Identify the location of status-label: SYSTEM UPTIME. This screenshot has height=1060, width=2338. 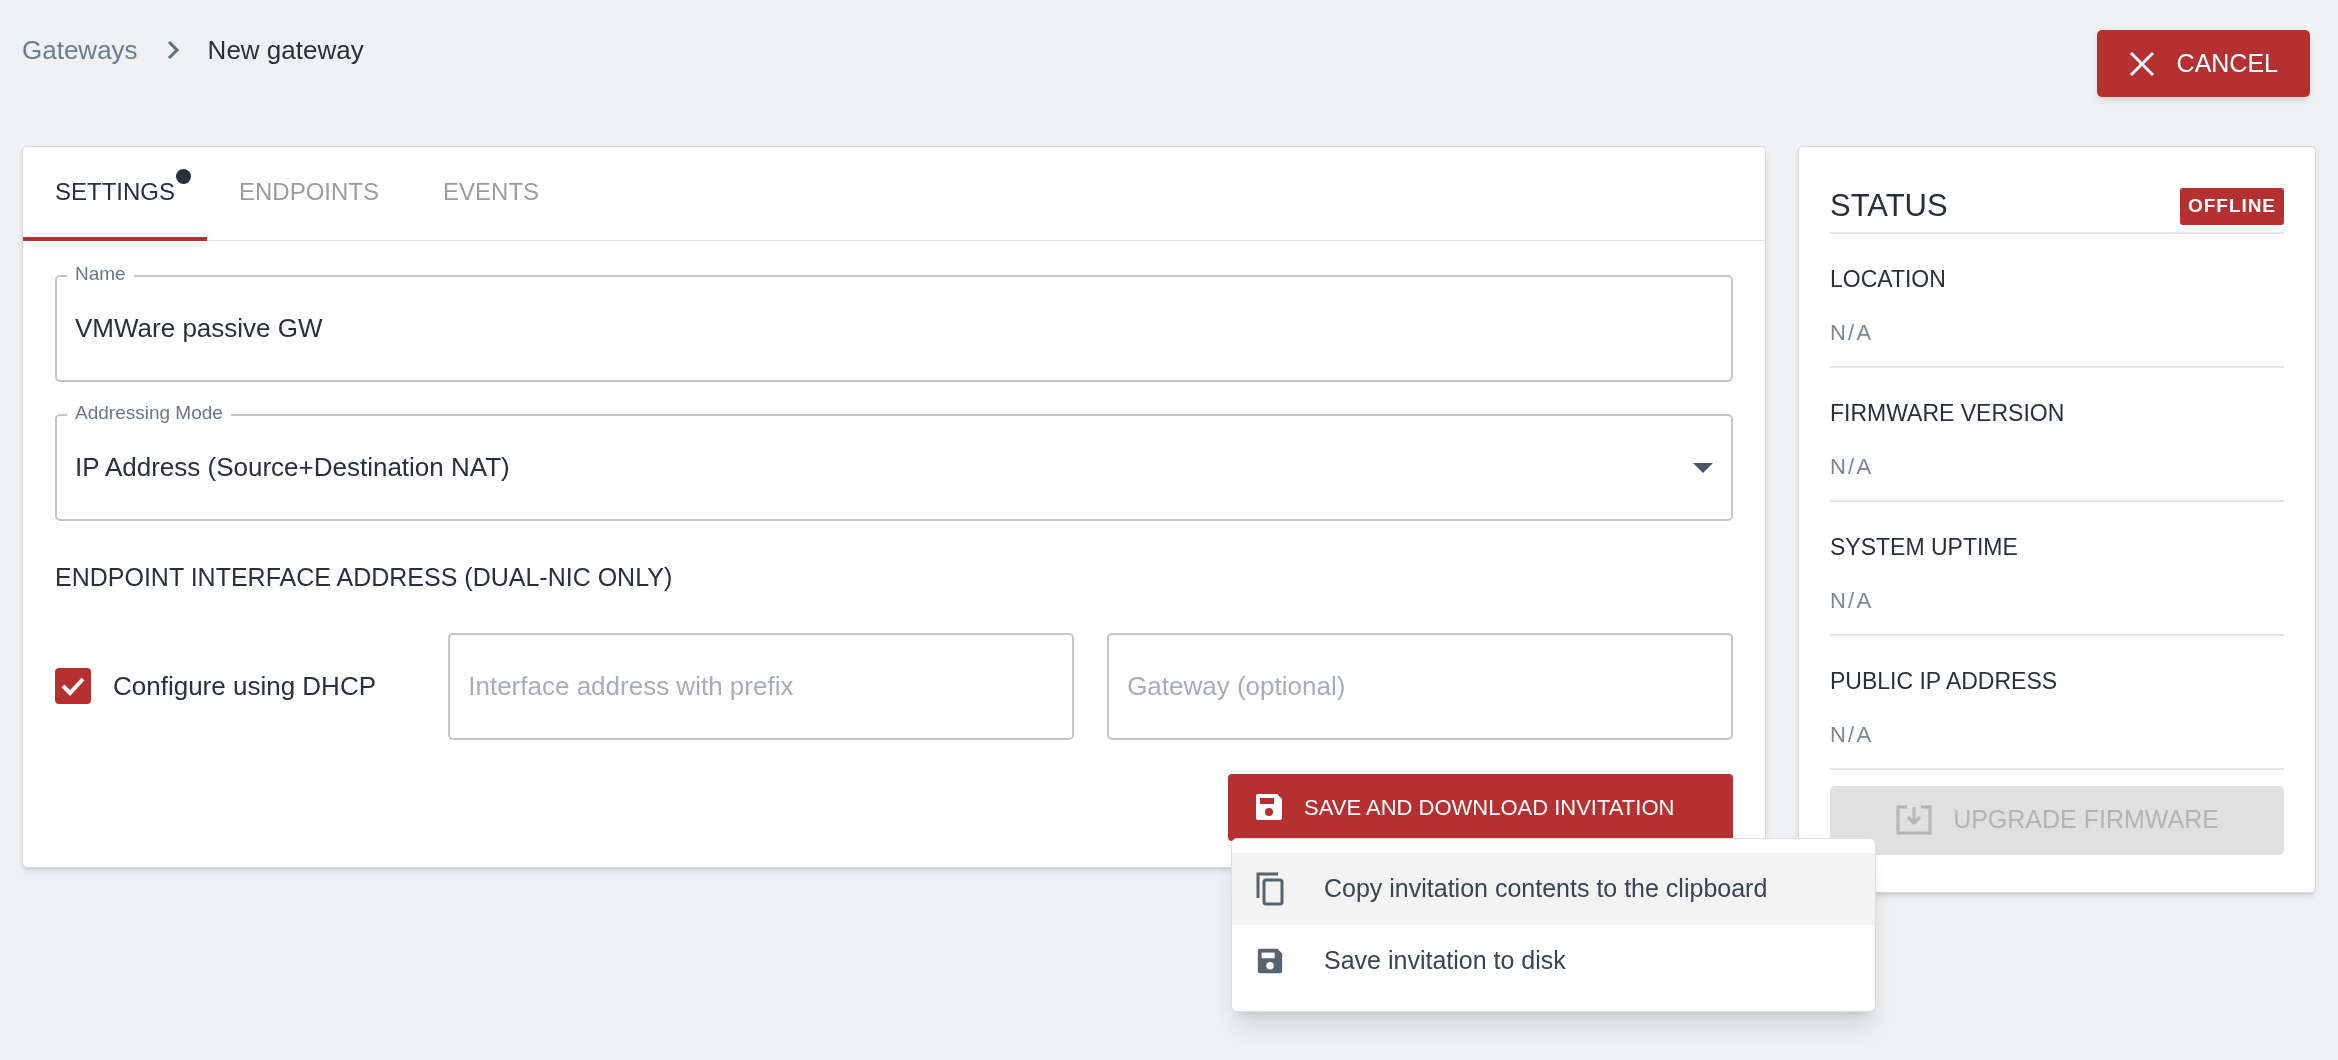
(1924, 547).